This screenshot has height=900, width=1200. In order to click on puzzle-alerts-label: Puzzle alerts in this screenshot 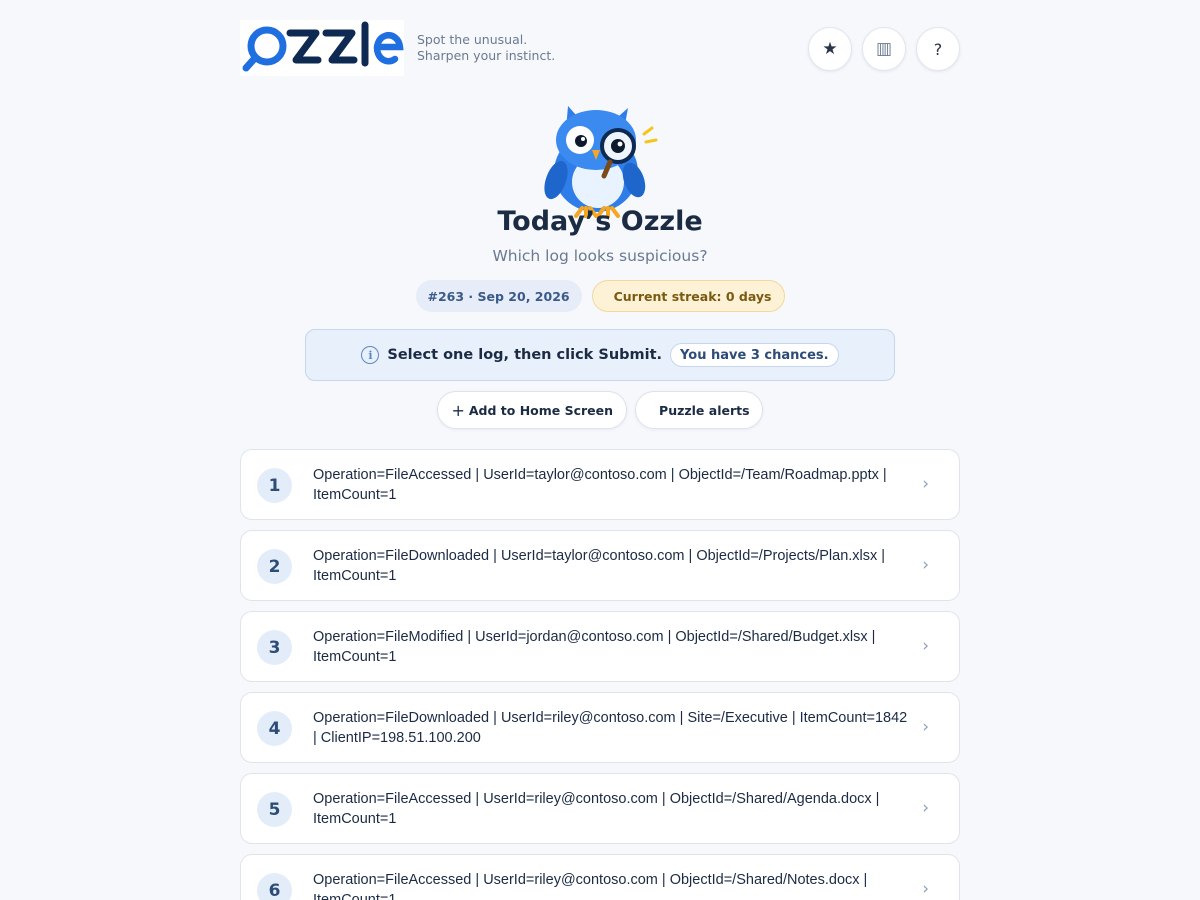, I will do `click(704, 410)`.